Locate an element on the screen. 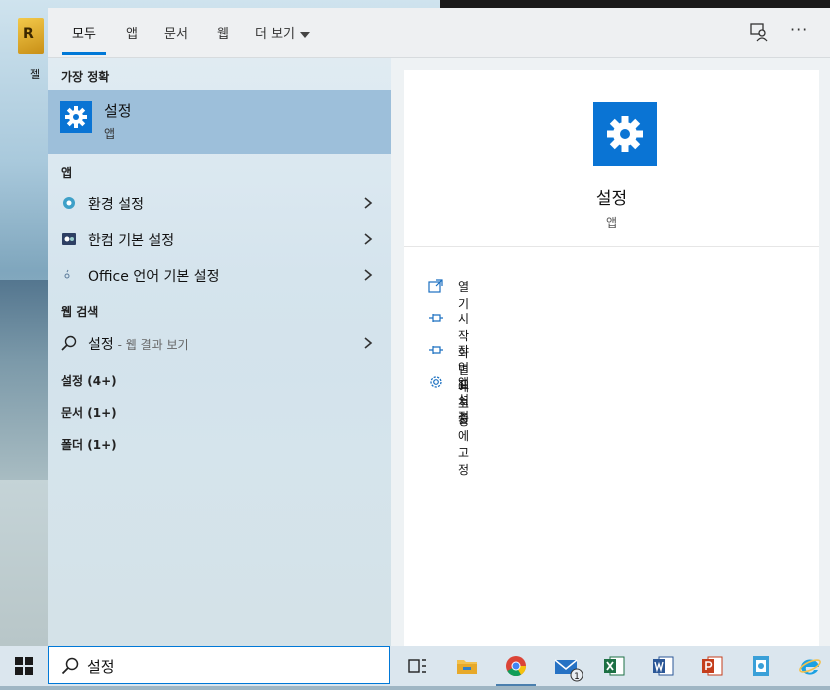  task-view-button is located at coordinates (418, 666).